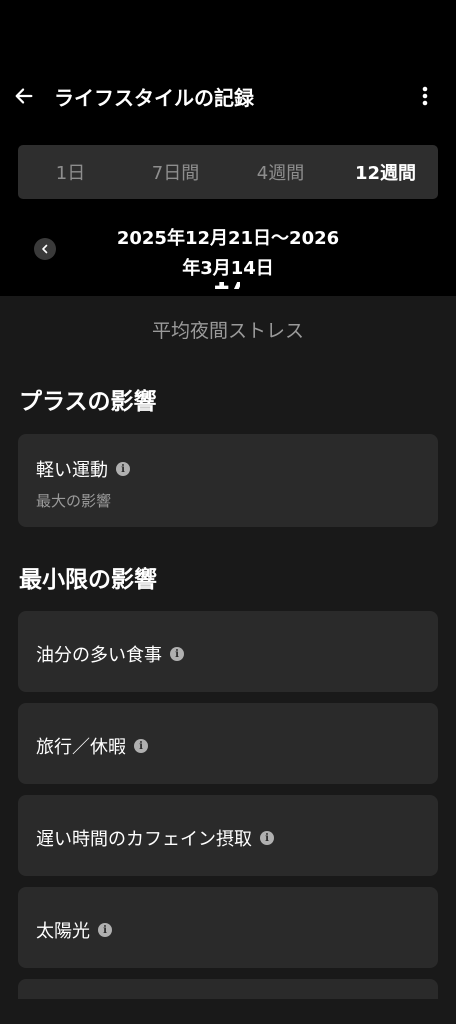  I want to click on next-card-partial, so click(228, 989).